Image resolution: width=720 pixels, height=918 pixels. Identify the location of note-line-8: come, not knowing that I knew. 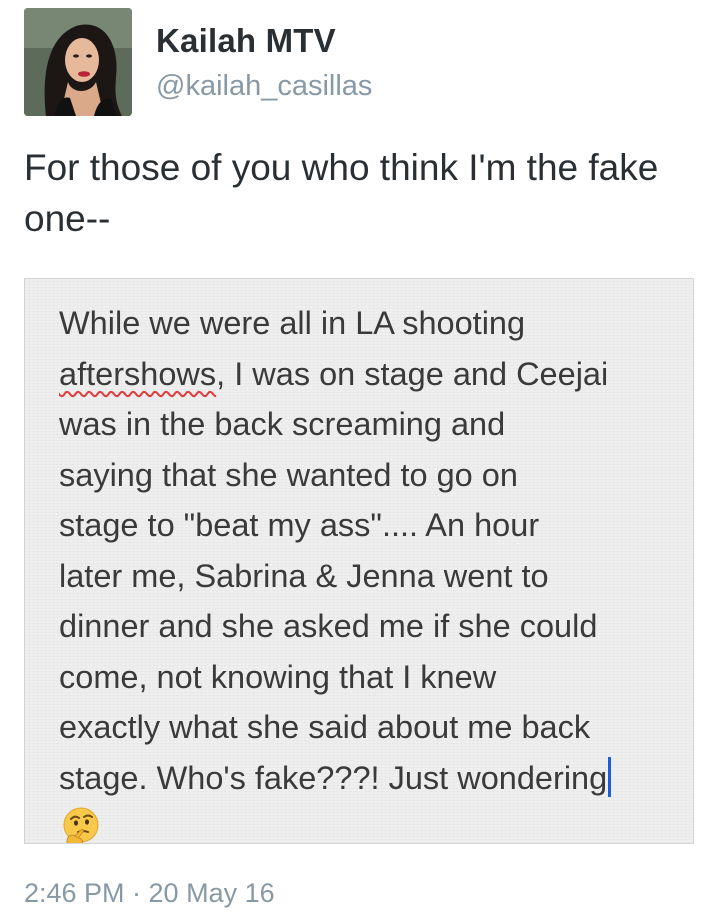
(278, 676).